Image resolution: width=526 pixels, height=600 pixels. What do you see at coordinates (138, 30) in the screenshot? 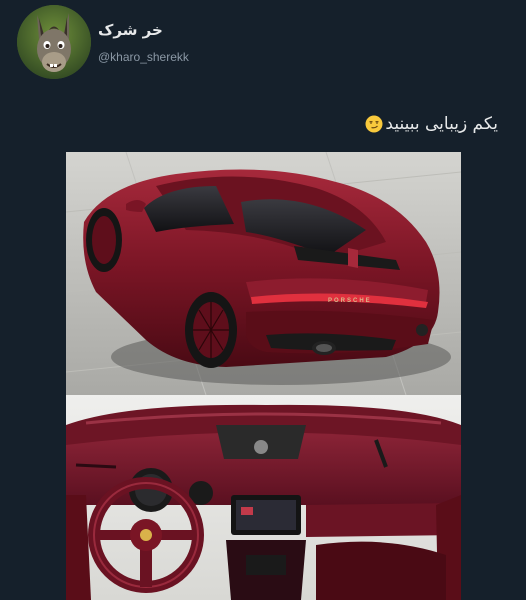
I see `author-display-name: خر شرک` at bounding box center [138, 30].